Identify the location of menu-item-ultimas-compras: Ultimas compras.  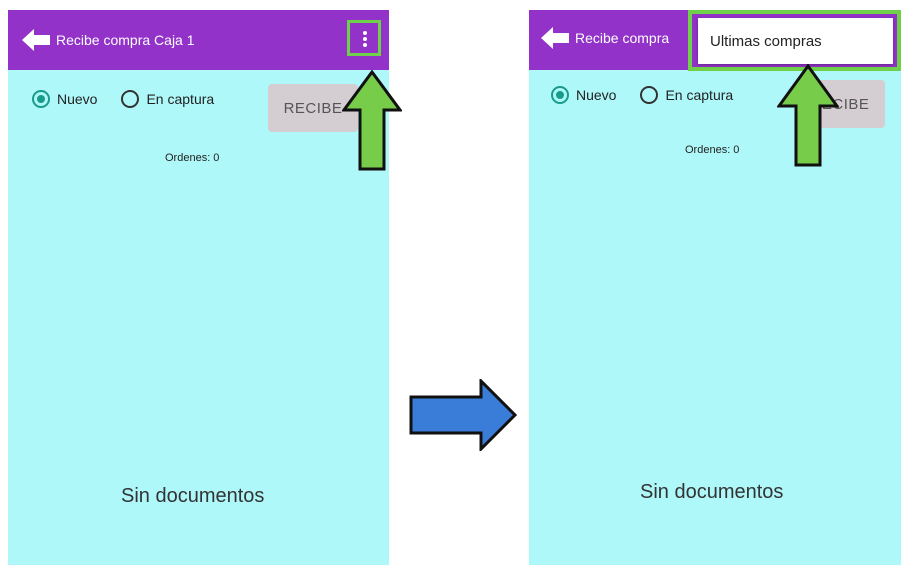
(795, 41).